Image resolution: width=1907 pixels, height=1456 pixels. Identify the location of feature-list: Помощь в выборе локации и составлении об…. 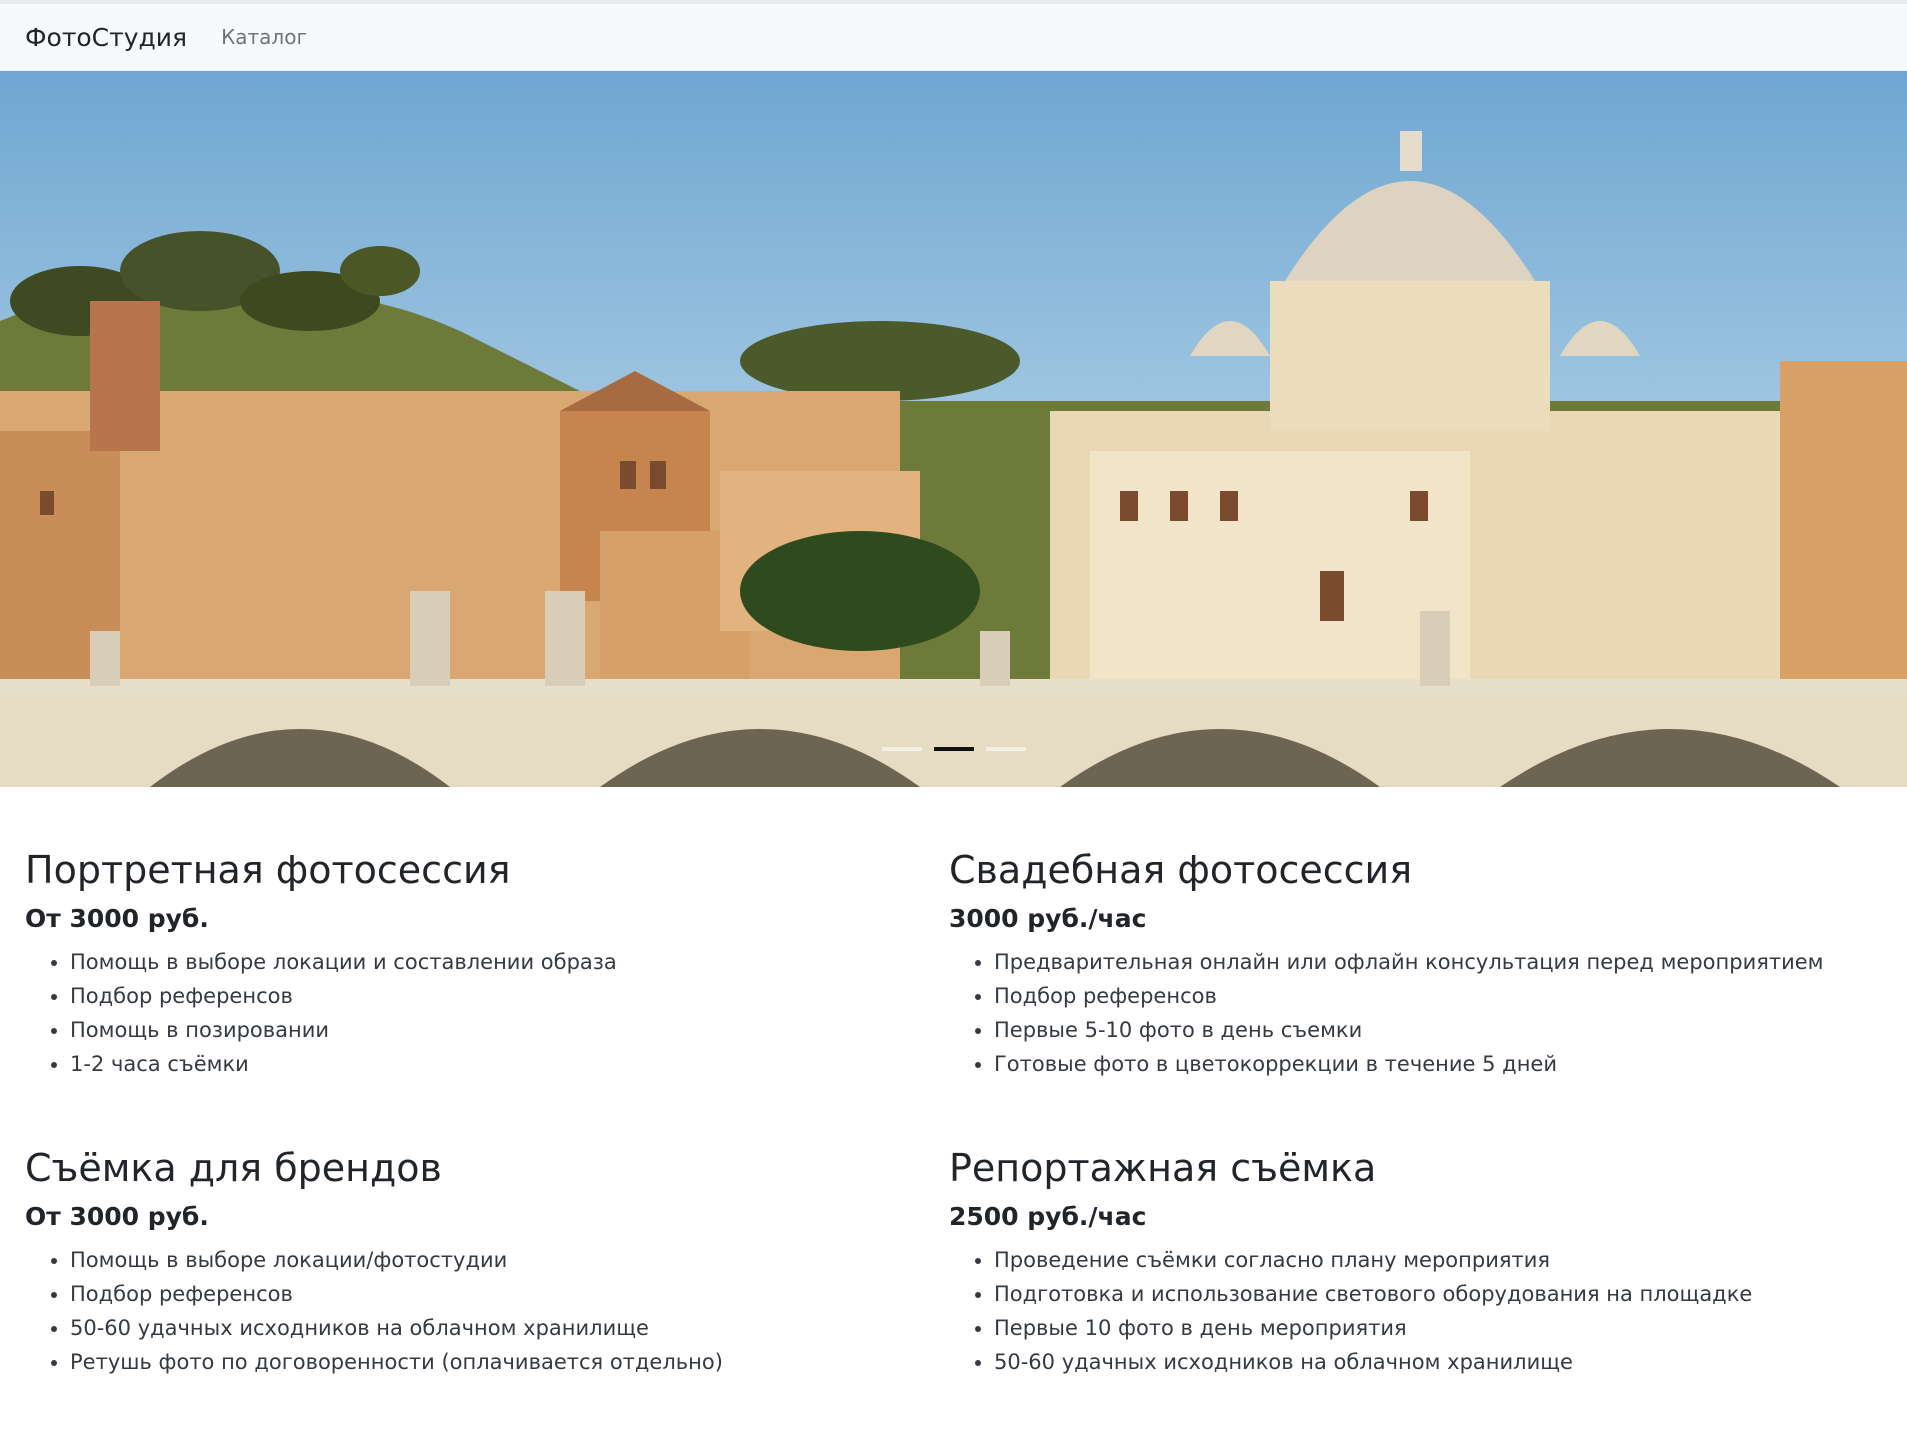
(487, 1013).